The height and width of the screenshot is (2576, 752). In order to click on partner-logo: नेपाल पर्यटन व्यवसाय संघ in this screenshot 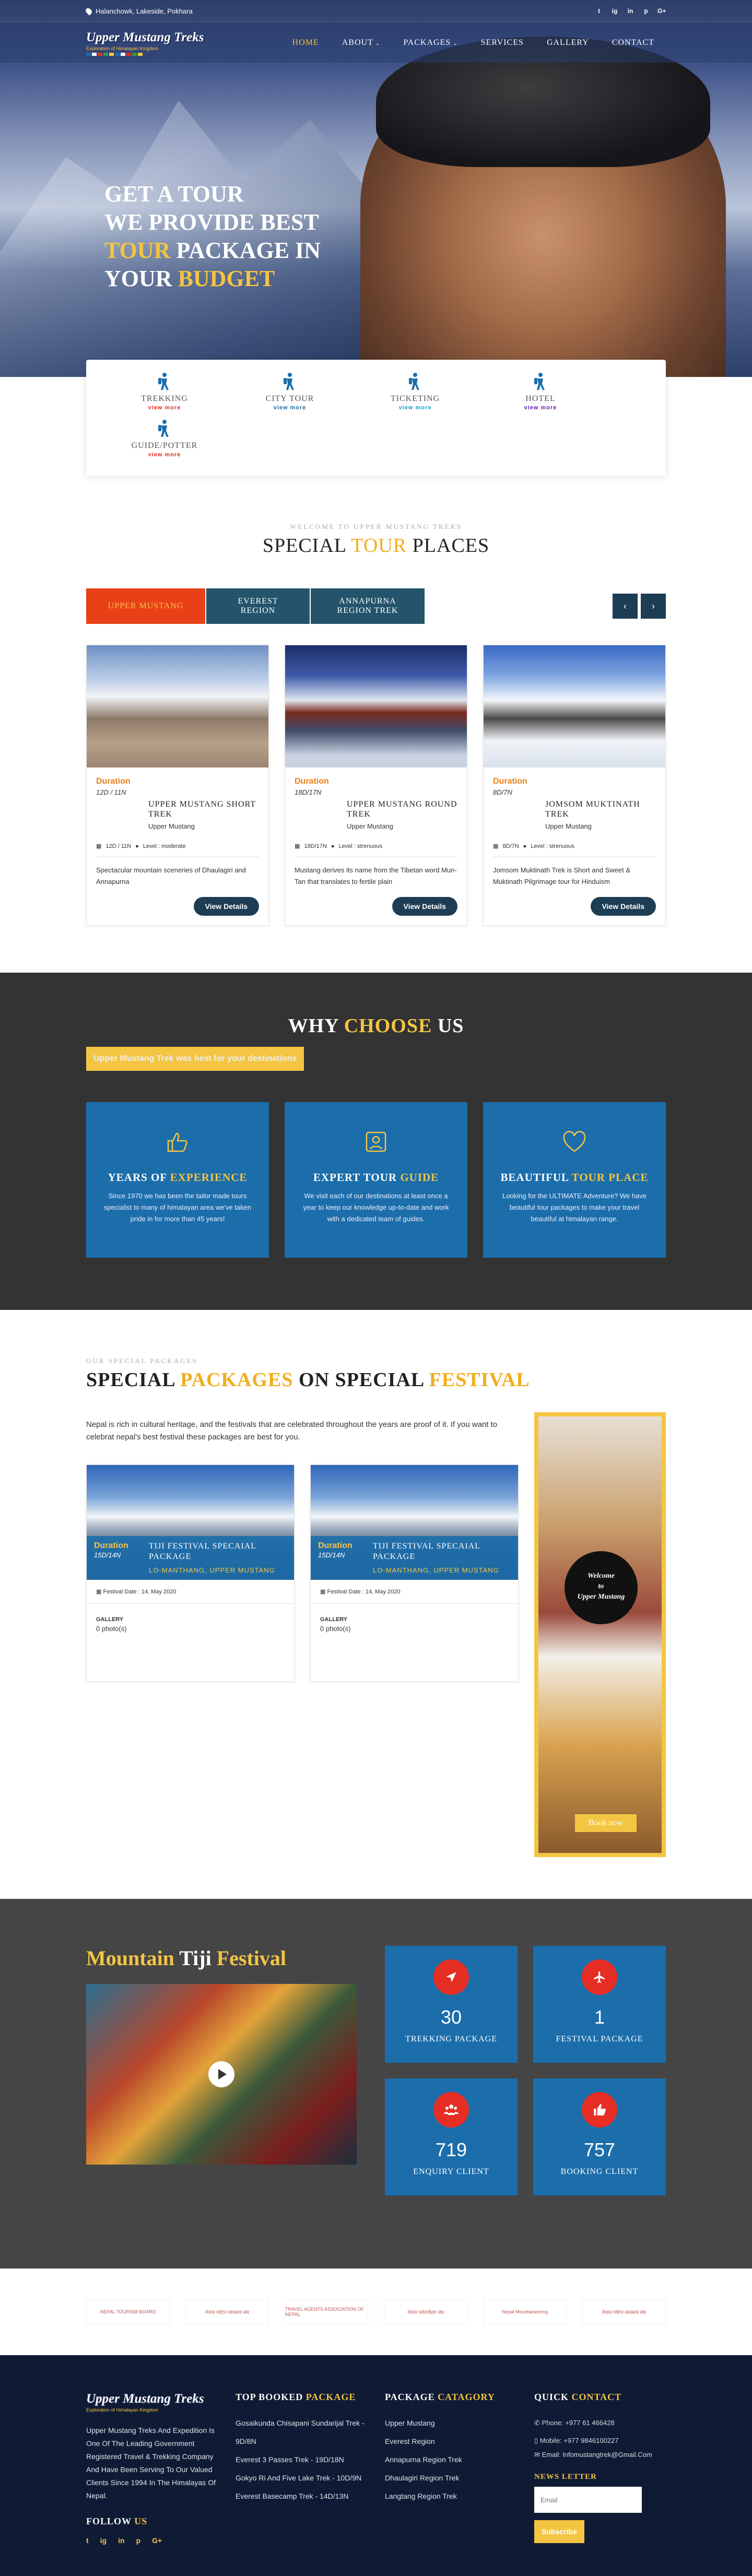, I will do `click(624, 2312)`.